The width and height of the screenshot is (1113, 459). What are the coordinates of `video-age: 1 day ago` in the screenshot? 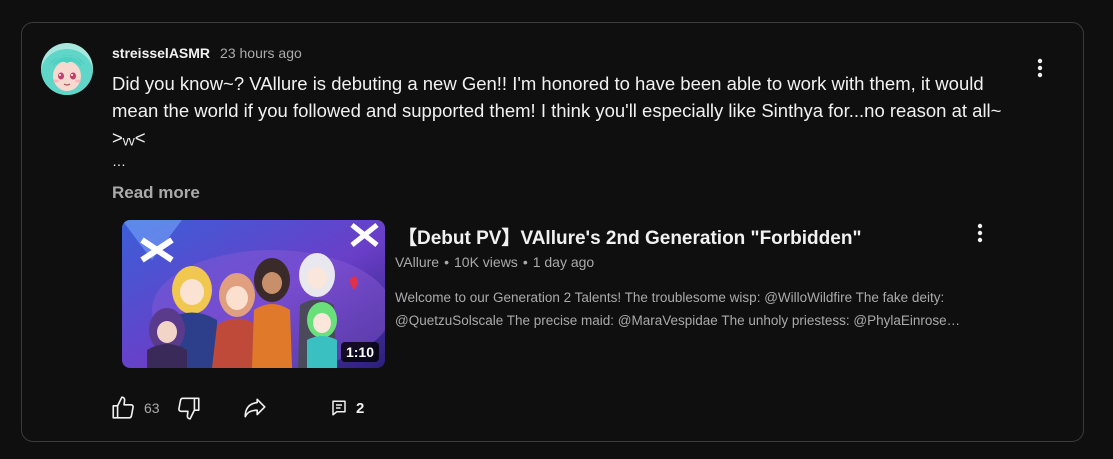 It's located at (563, 262).